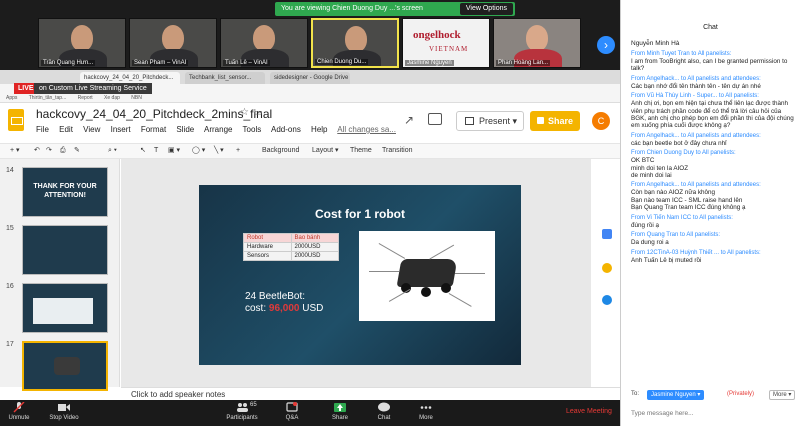  Describe the element at coordinates (156, 151) in the screenshot. I see `text-box-icon: T` at that location.